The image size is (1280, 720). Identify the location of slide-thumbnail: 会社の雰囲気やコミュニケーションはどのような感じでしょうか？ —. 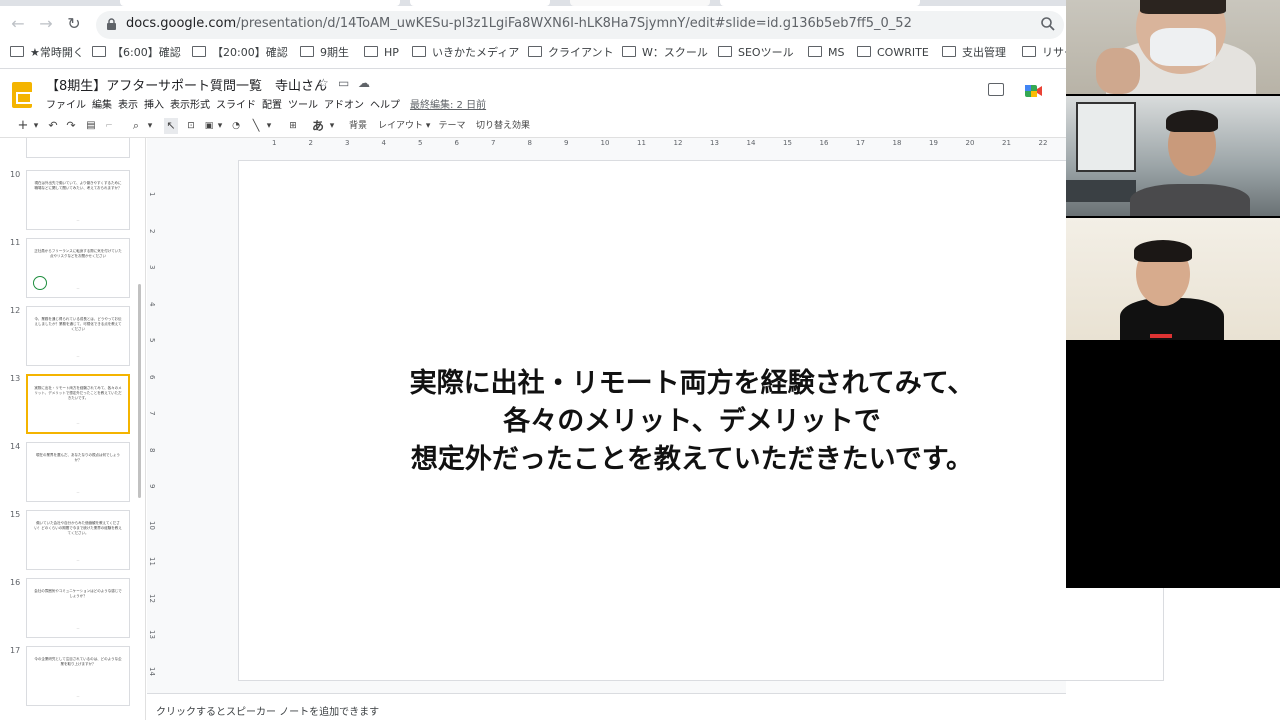
(78, 608).